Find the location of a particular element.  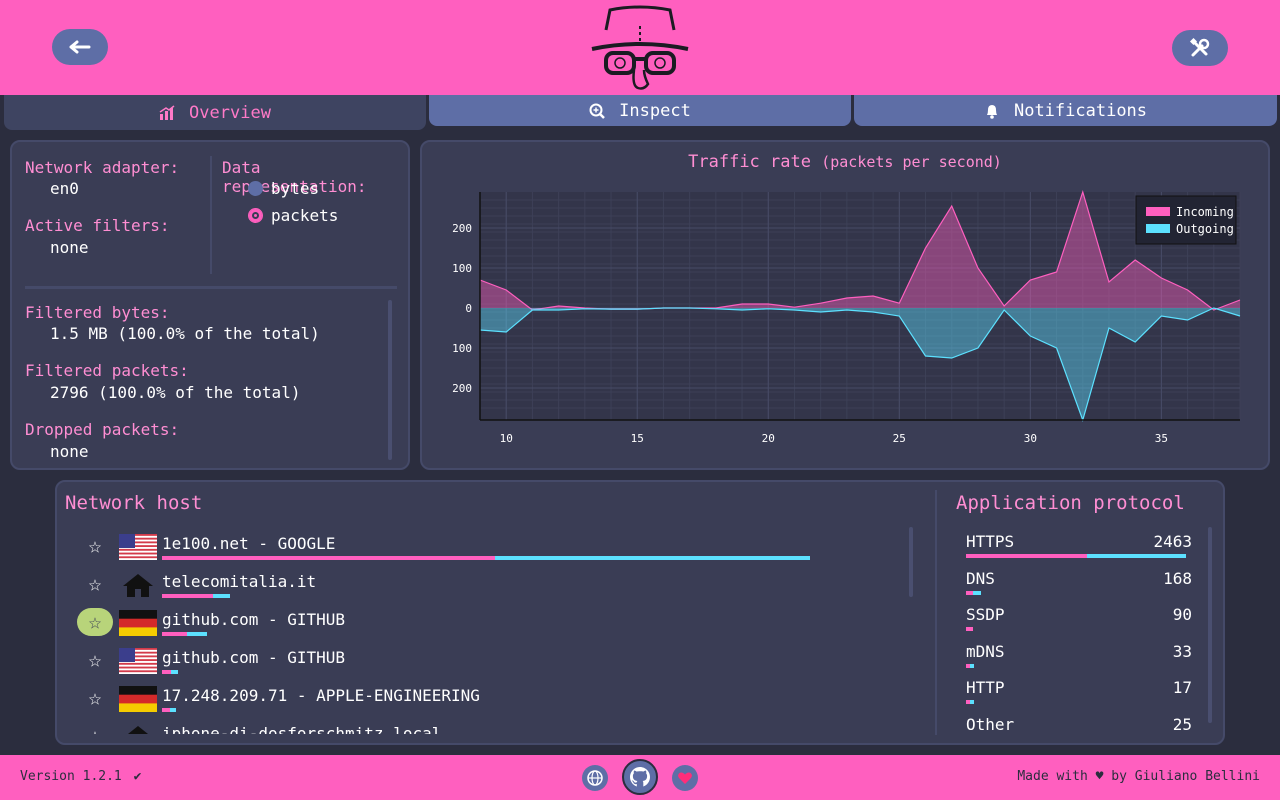

radio-bytes-dot is located at coordinates (255, 188).